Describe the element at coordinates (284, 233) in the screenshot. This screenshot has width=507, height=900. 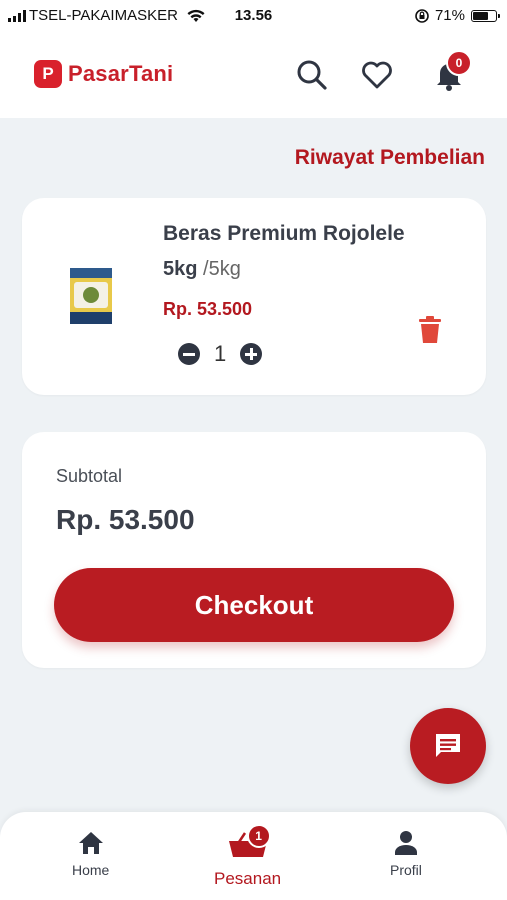
I see `product-name: Beras Premium Rojolele` at that location.